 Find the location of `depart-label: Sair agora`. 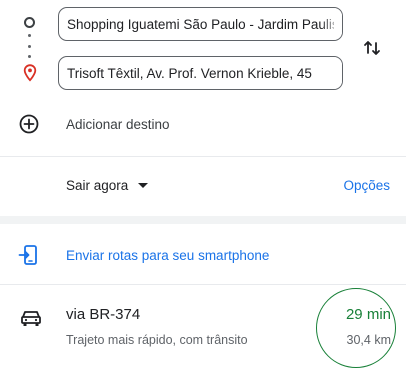

depart-label: Sair agora is located at coordinates (97, 185).